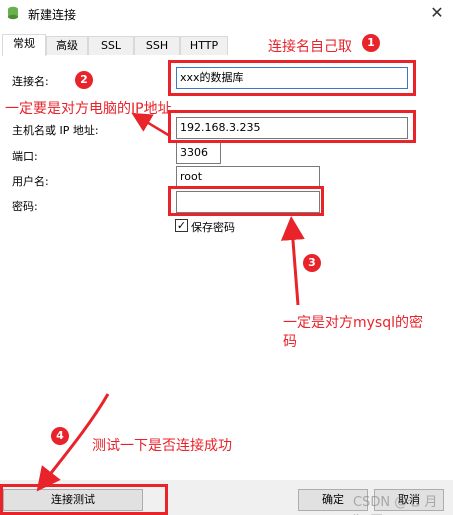 The image size is (453, 515). What do you see at coordinates (248, 177) in the screenshot?
I see `username-input: root` at bounding box center [248, 177].